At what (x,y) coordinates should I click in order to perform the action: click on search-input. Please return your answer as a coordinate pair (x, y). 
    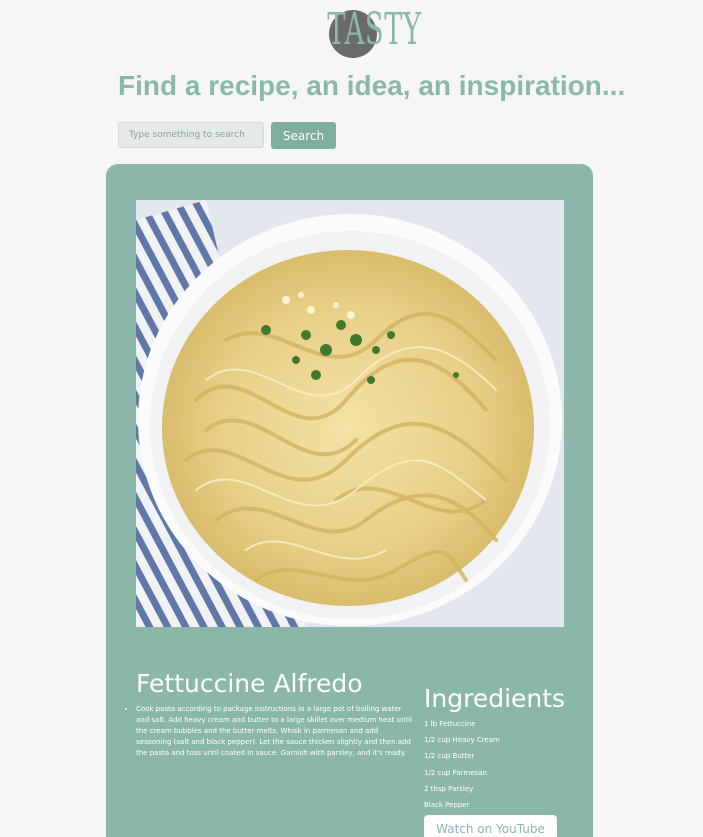
    Looking at the image, I should click on (191, 135).